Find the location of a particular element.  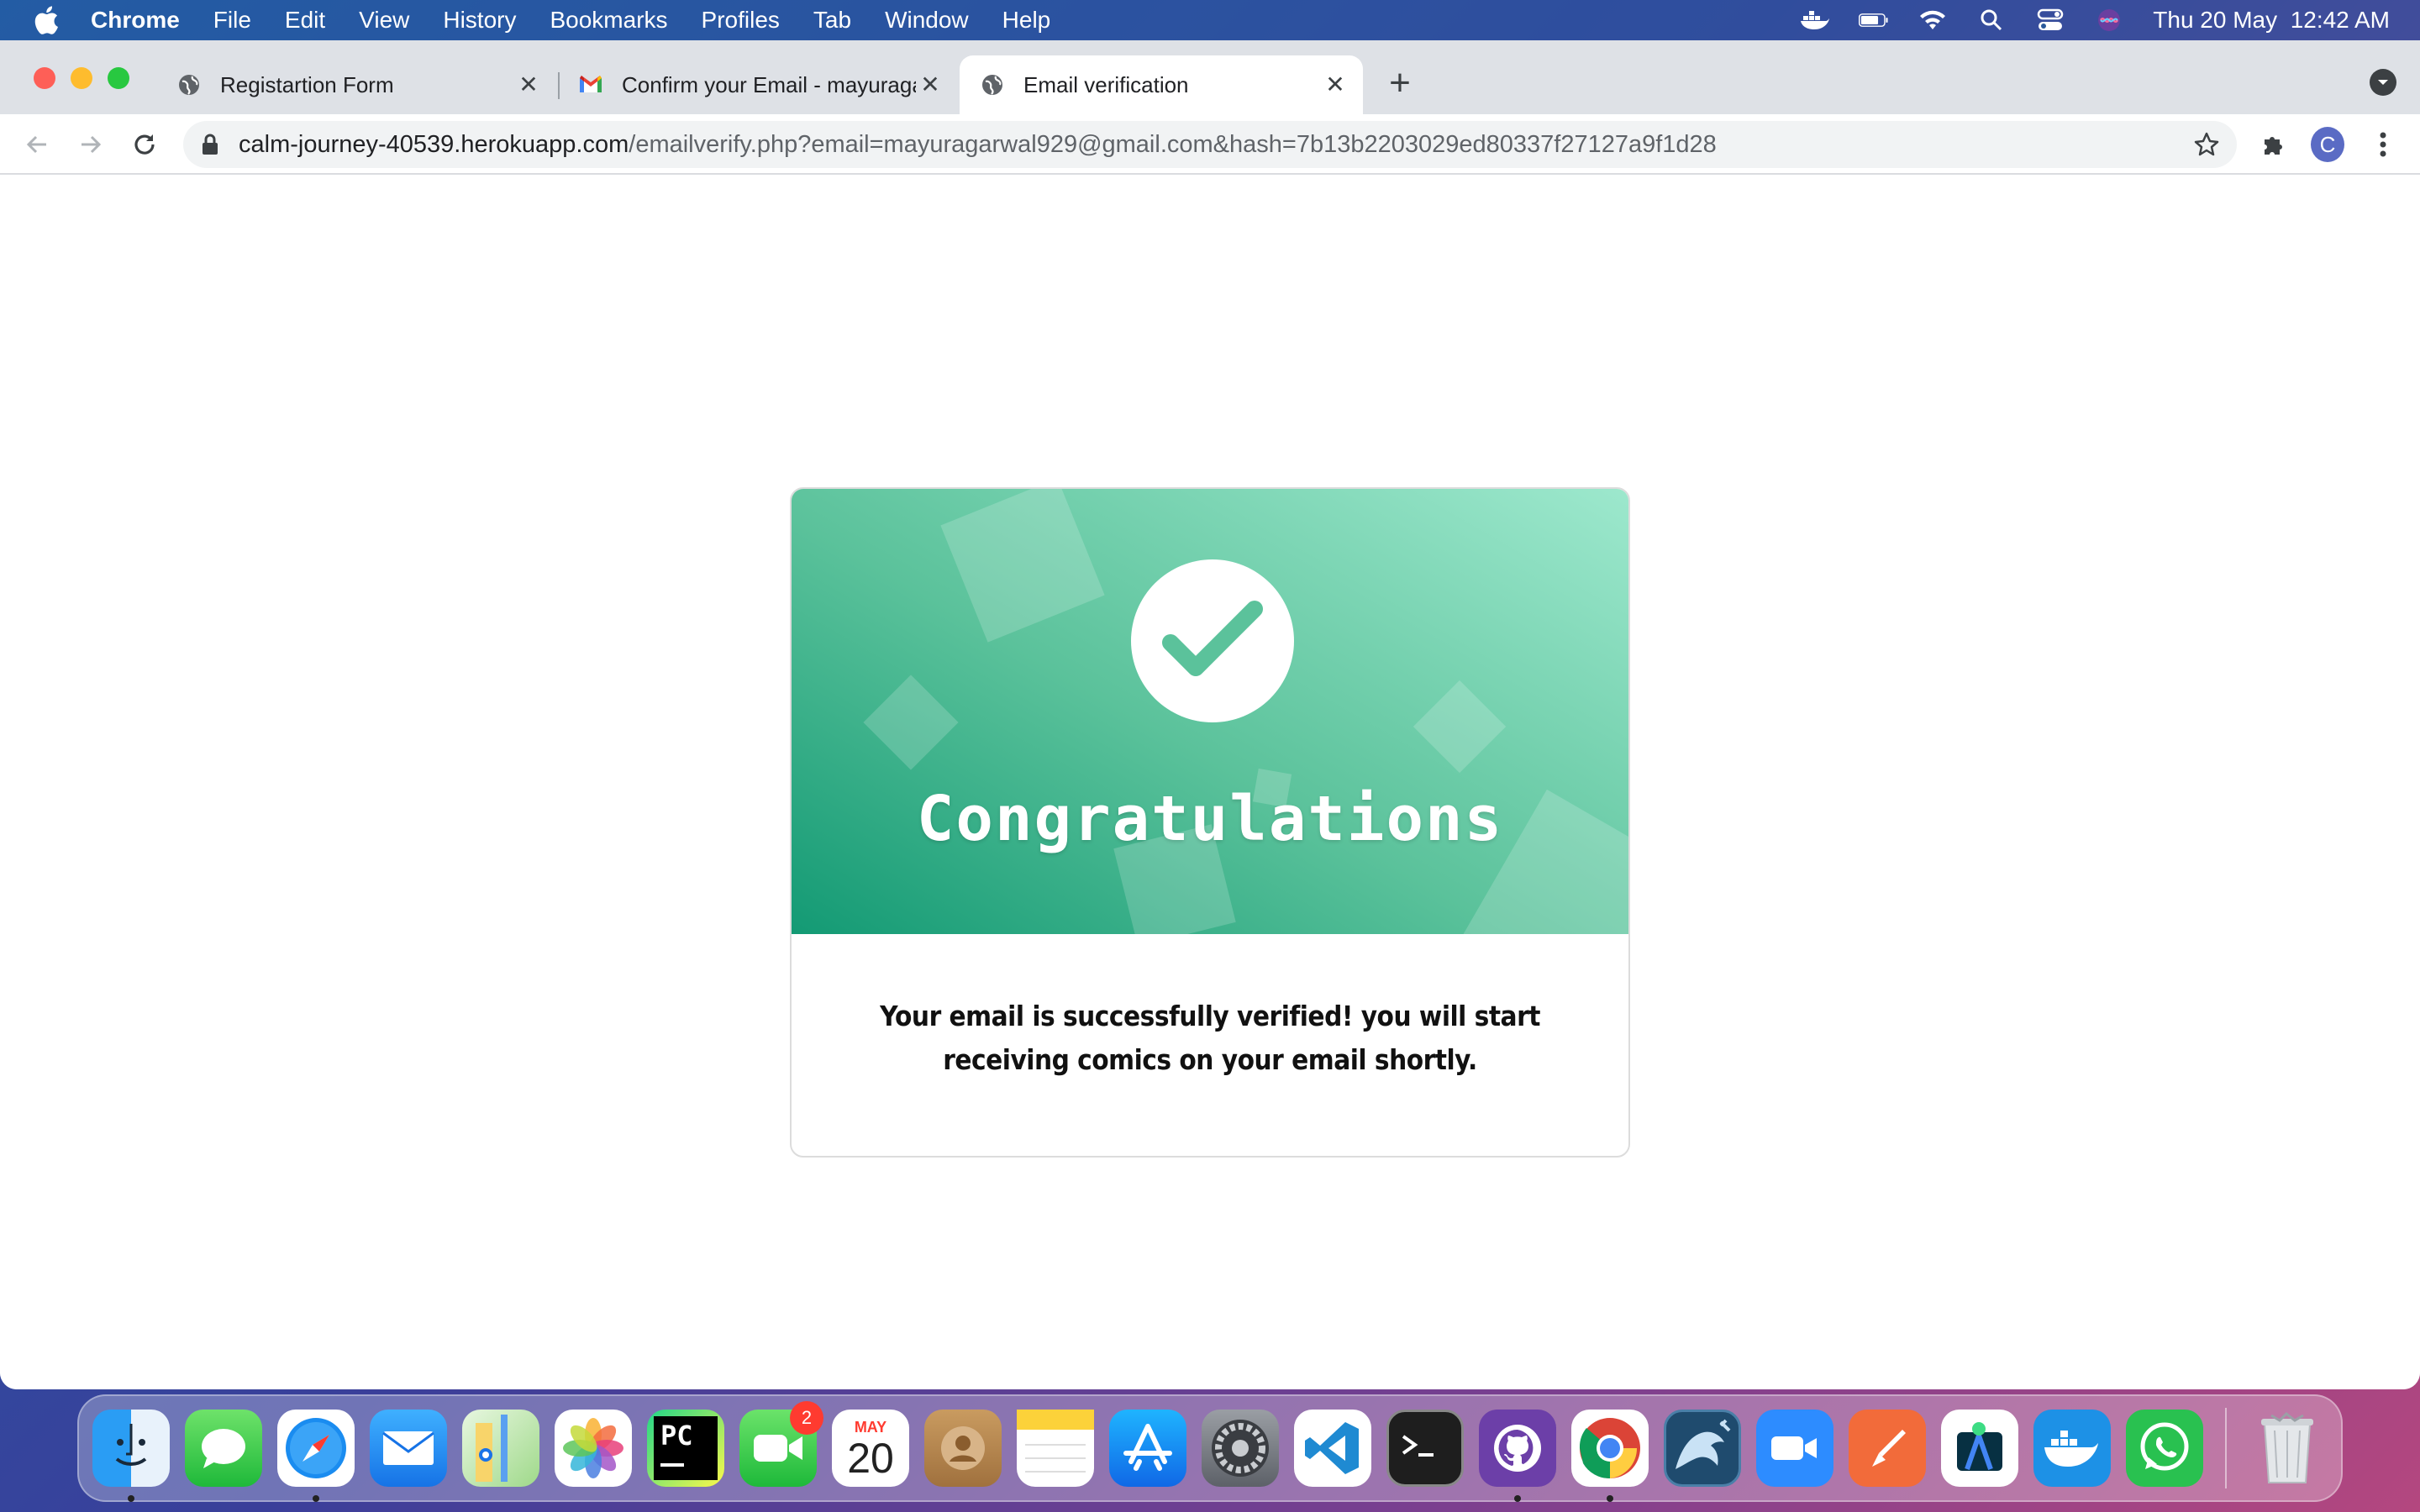

congratulations-heading: Congratulations is located at coordinates (1210, 819).